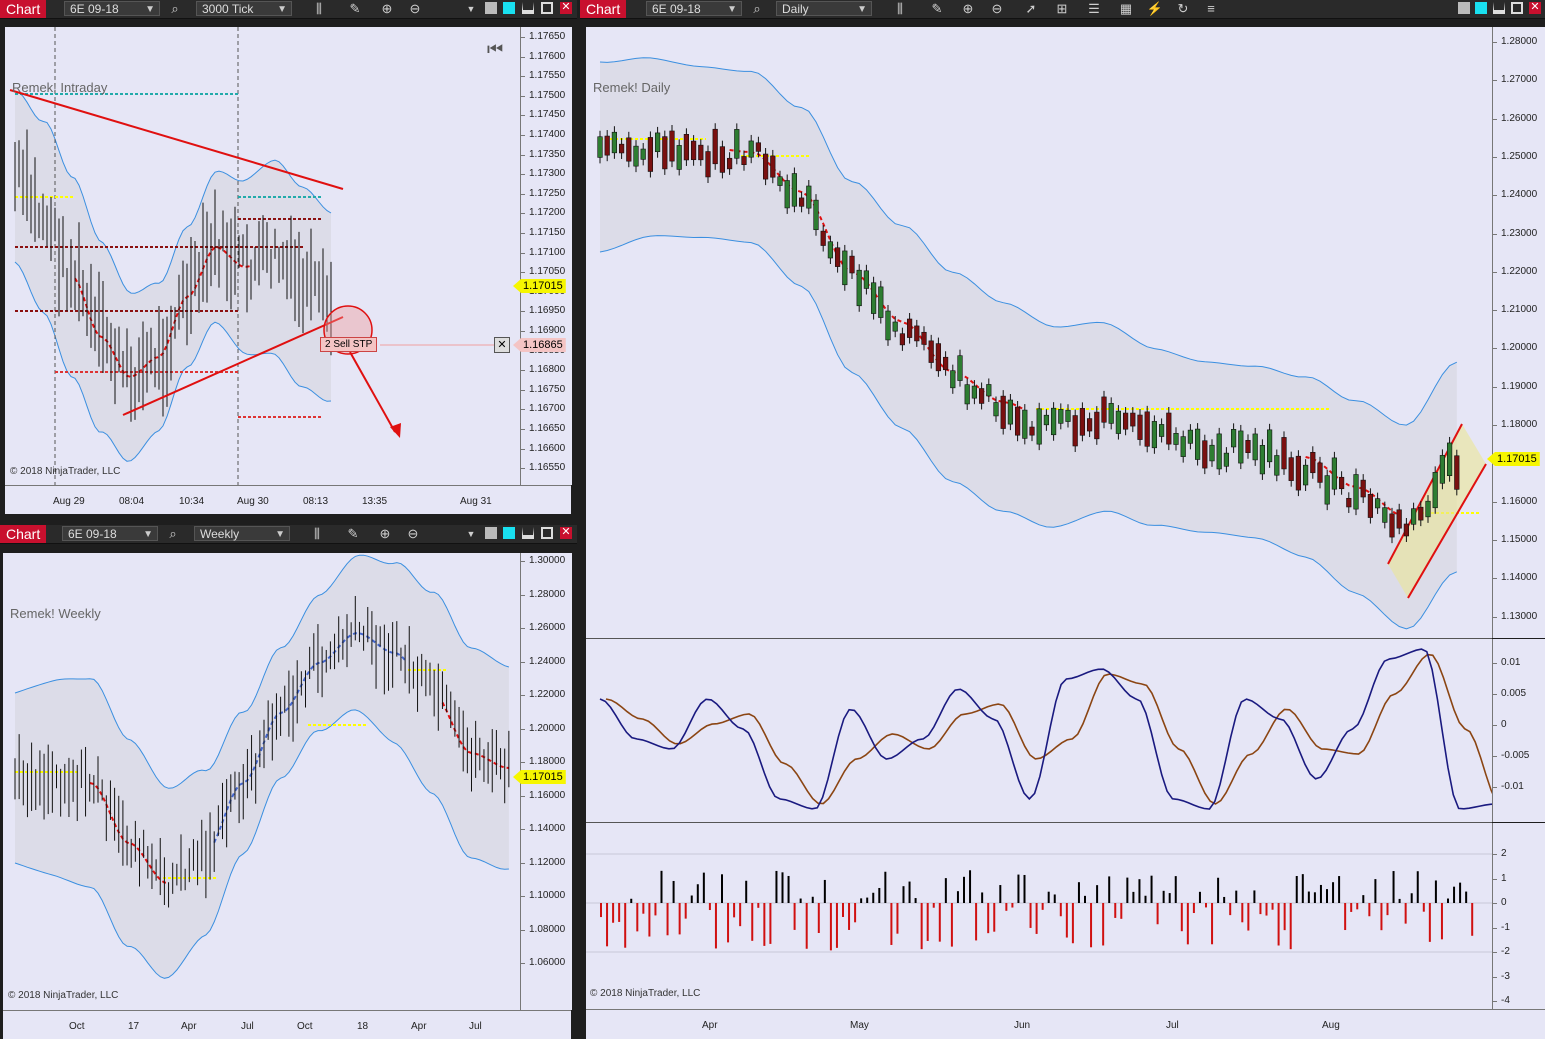 The width and height of the screenshot is (1545, 1039). I want to click on cursor-icon: ➚, so click(1031, 9).